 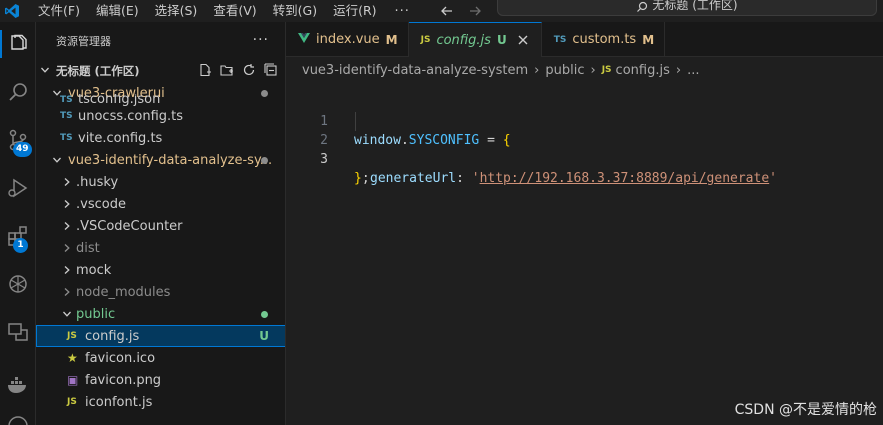 What do you see at coordinates (227, 70) in the screenshot?
I see `new-folder-icon` at bounding box center [227, 70].